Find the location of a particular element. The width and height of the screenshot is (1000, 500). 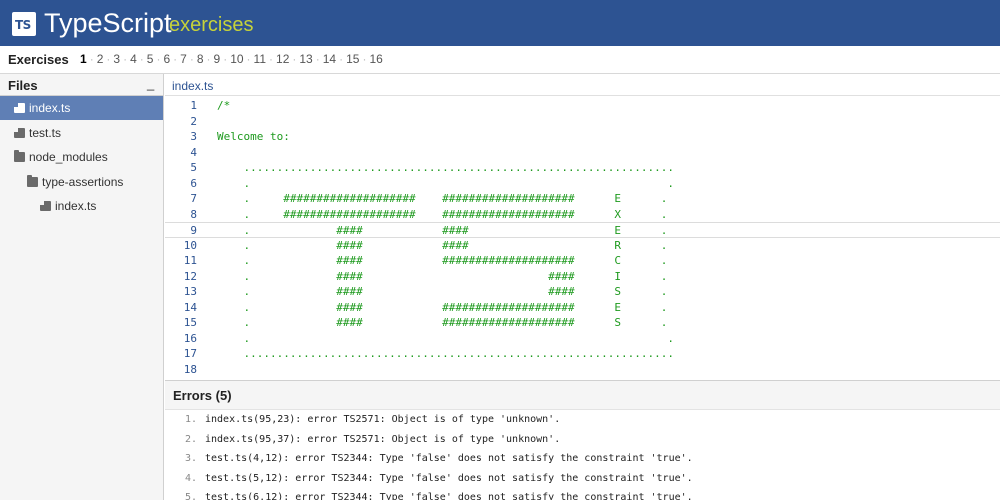

line-number: 10 is located at coordinates (190, 245).